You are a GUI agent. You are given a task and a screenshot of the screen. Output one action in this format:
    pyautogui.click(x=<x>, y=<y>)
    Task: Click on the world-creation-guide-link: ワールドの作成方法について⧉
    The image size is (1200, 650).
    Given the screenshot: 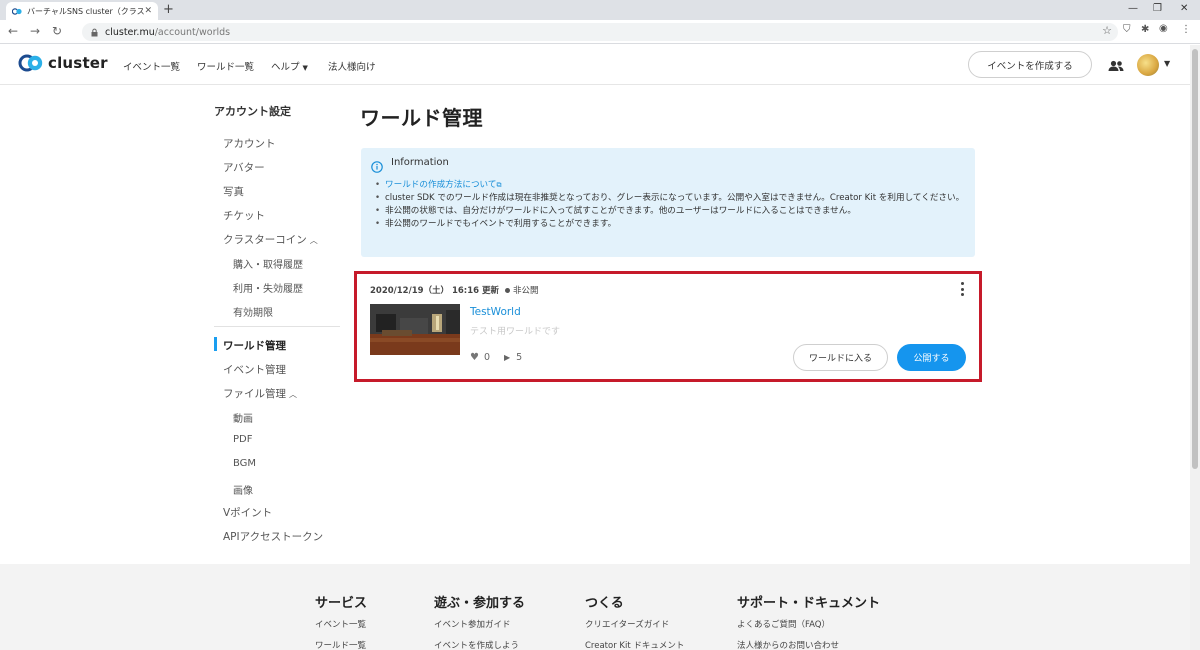 What is the action you would take?
    pyautogui.click(x=443, y=185)
    